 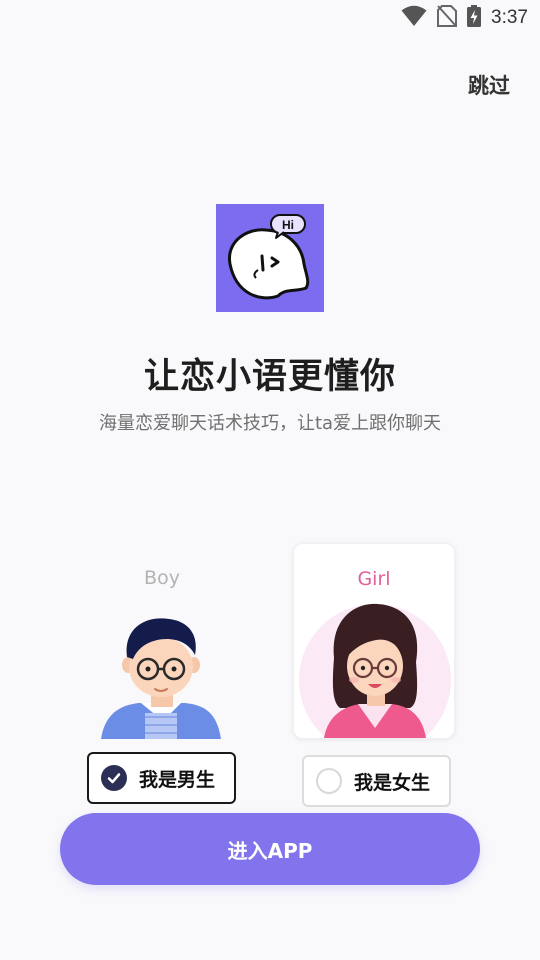 I want to click on skip-button: 跳过, so click(x=489, y=85).